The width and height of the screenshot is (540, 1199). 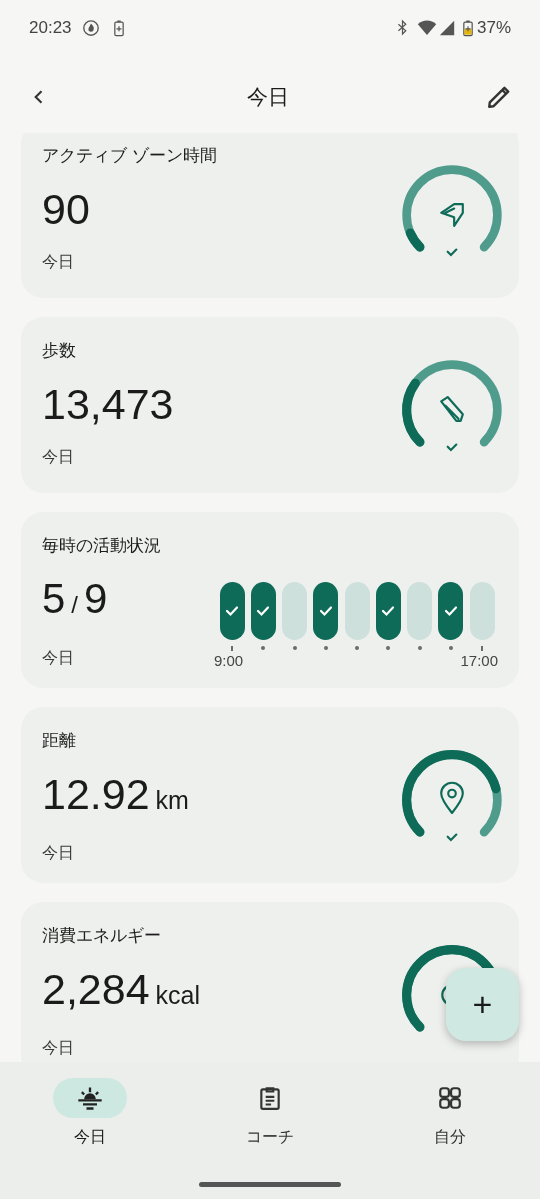 I want to click on value-text: 90, so click(x=66, y=209).